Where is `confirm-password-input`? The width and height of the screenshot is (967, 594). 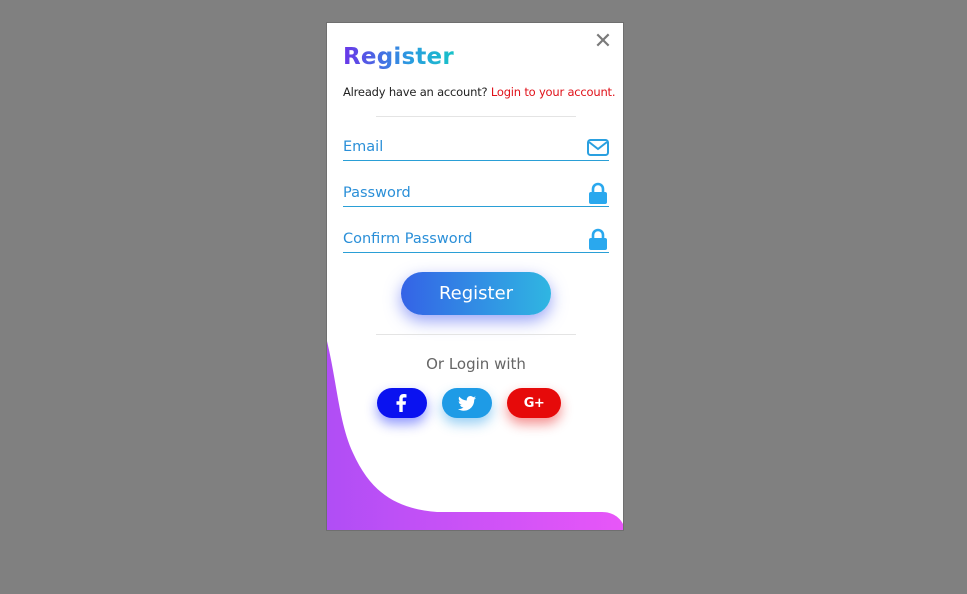
confirm-password-input is located at coordinates (461, 239).